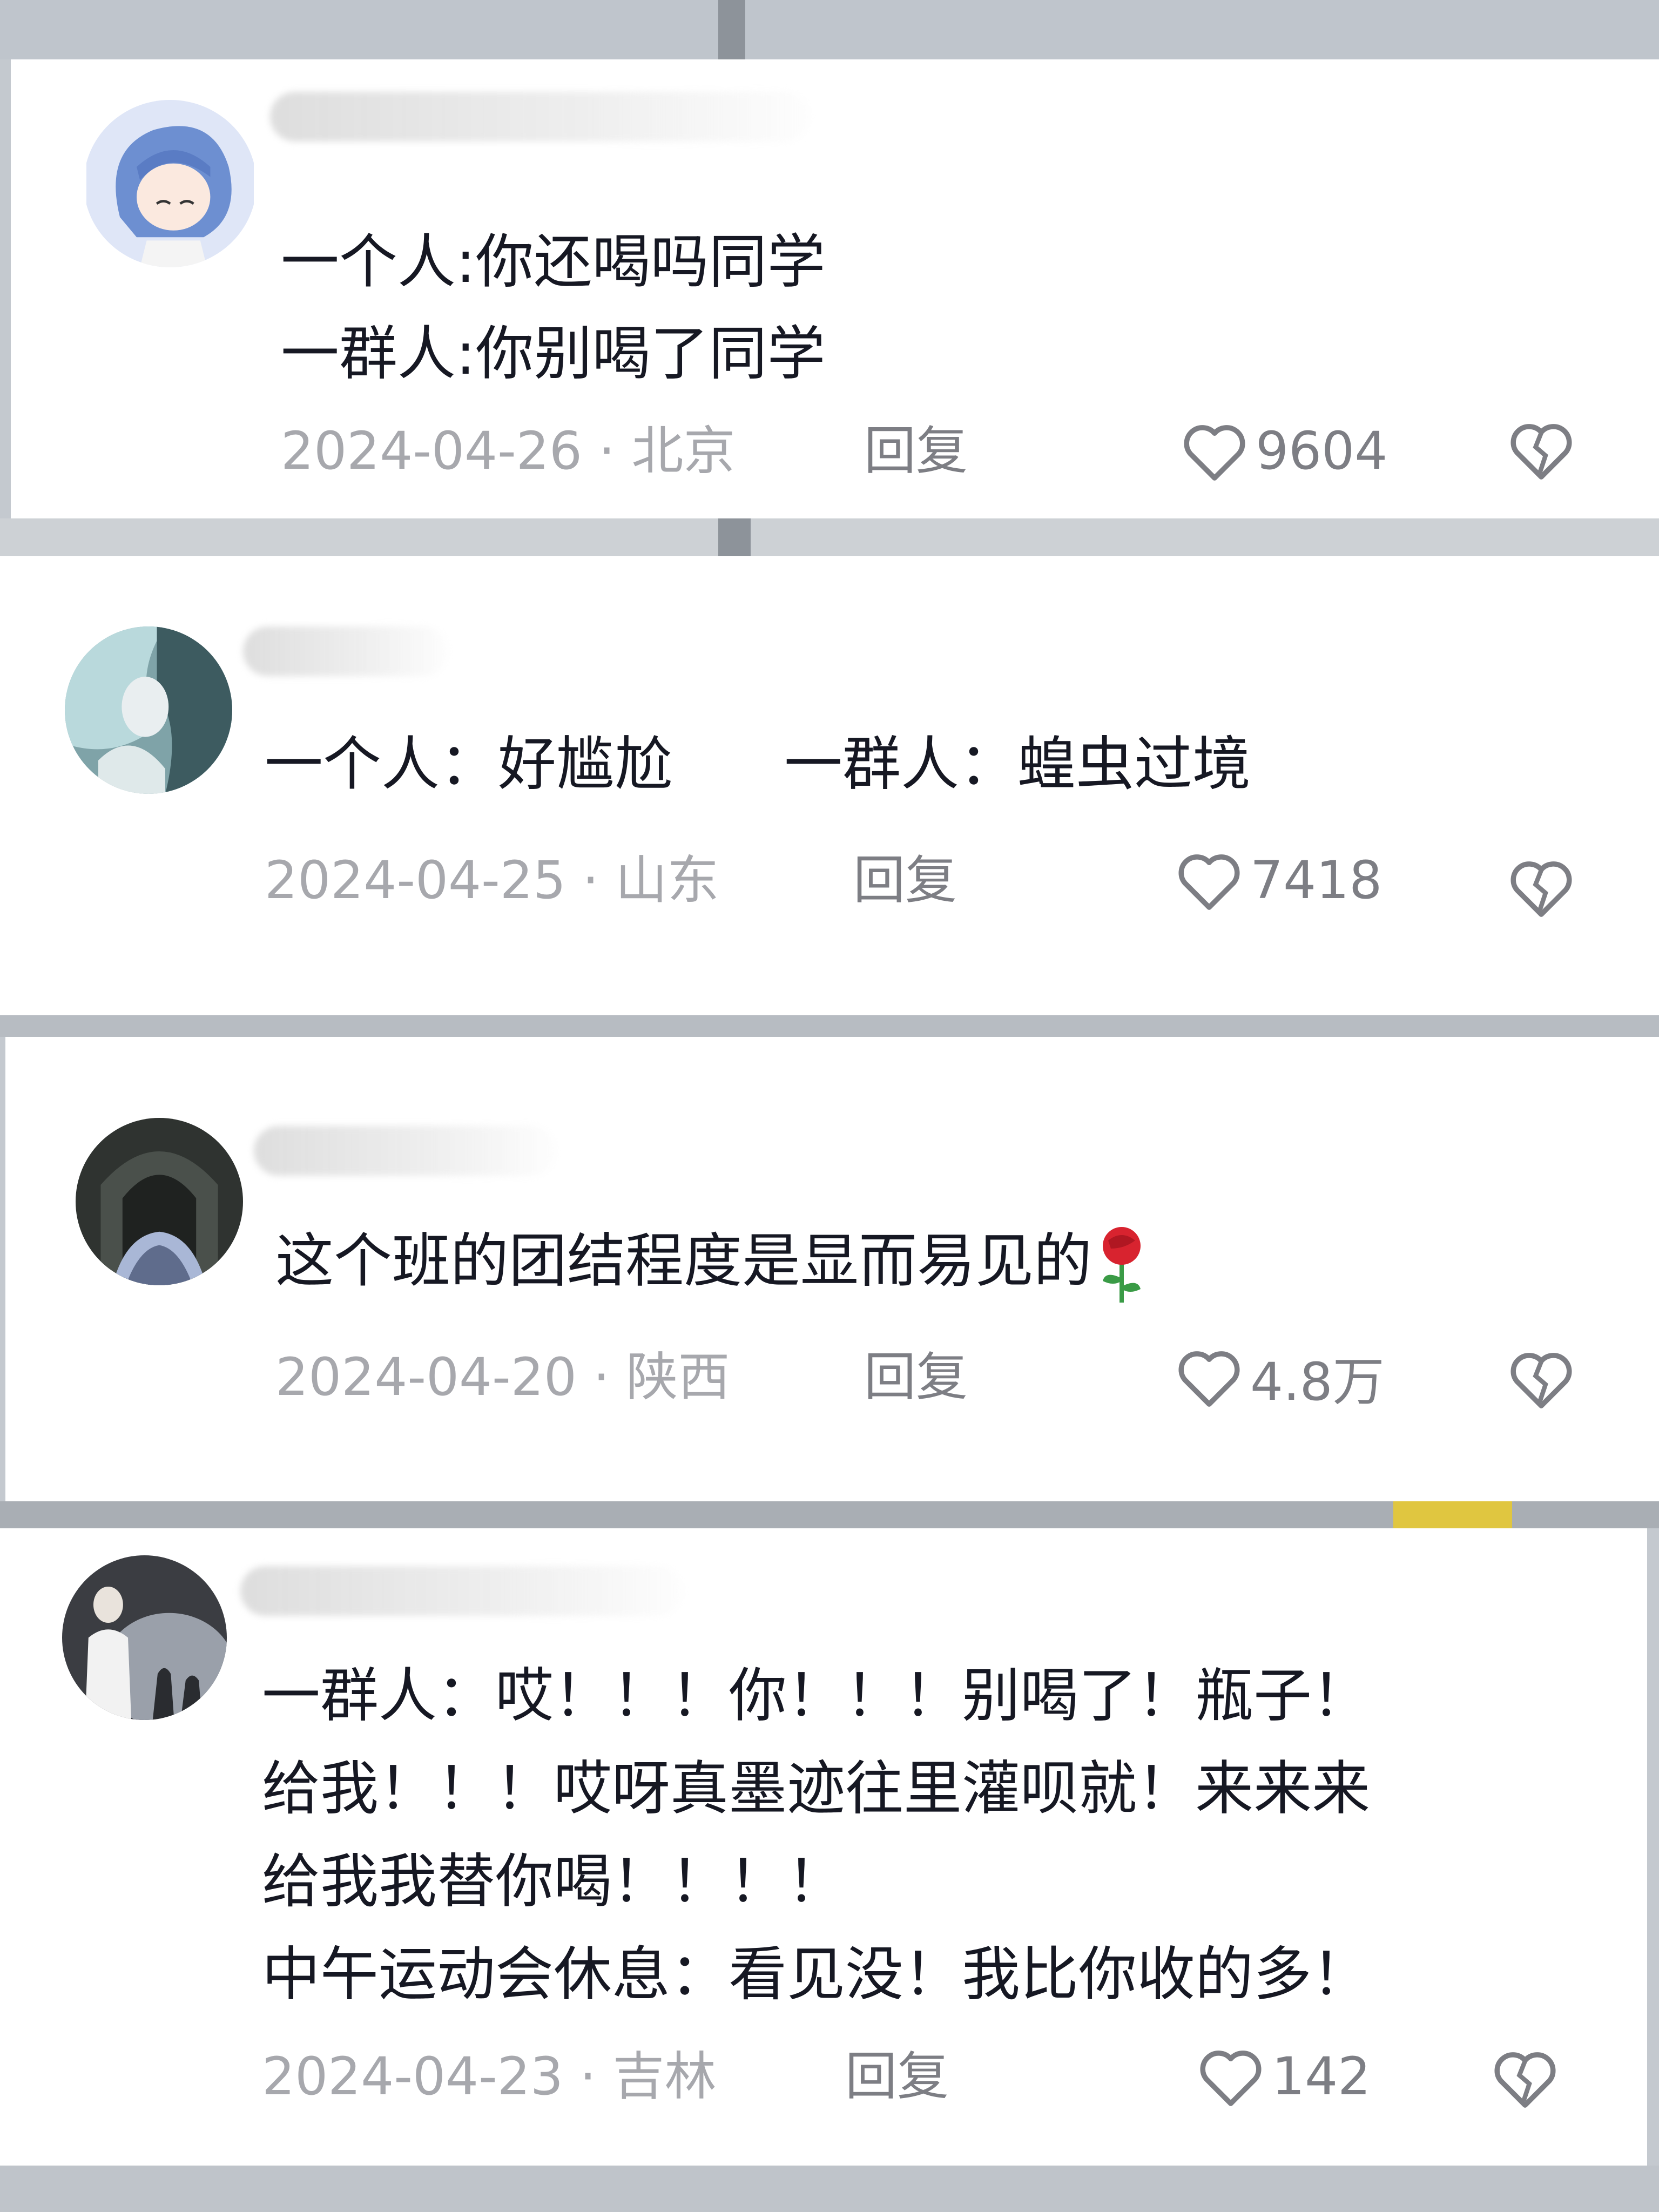  Describe the element at coordinates (415, 880) in the screenshot. I see `comment-date: 2024-04-25` at that location.